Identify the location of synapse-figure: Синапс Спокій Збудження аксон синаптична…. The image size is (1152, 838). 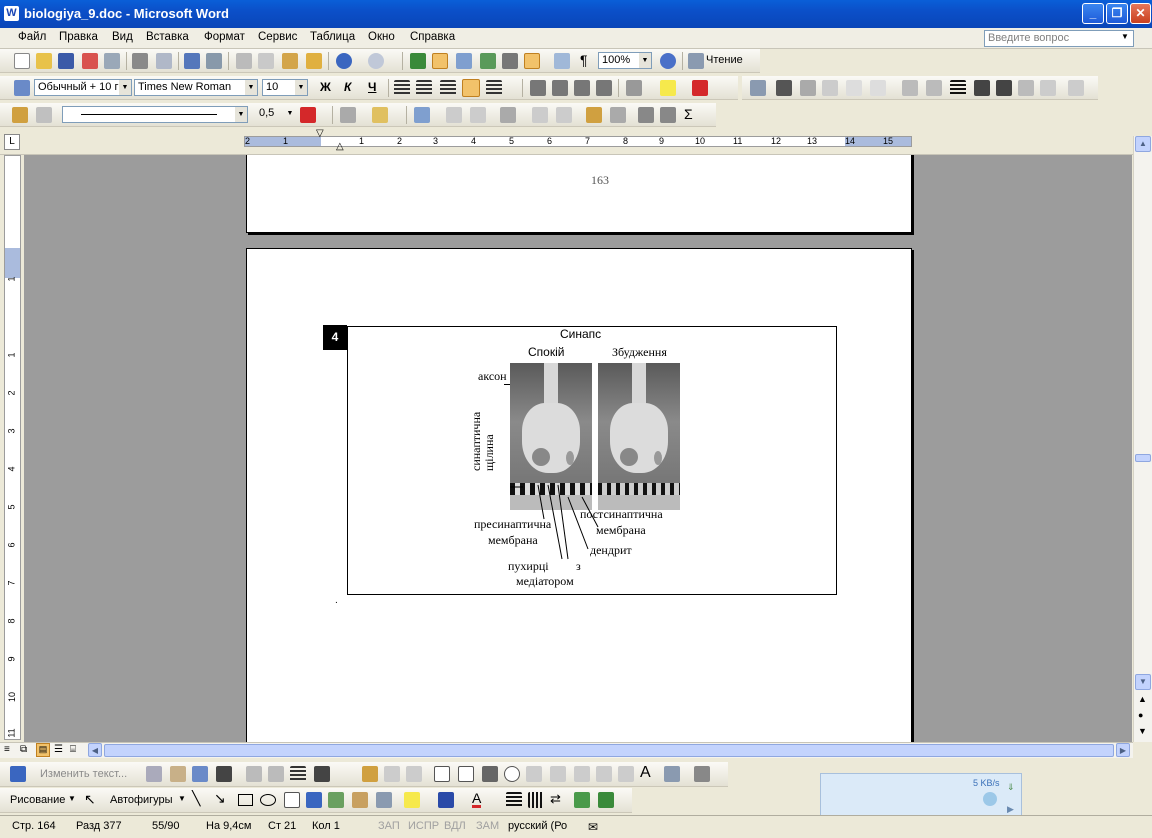
(592, 460).